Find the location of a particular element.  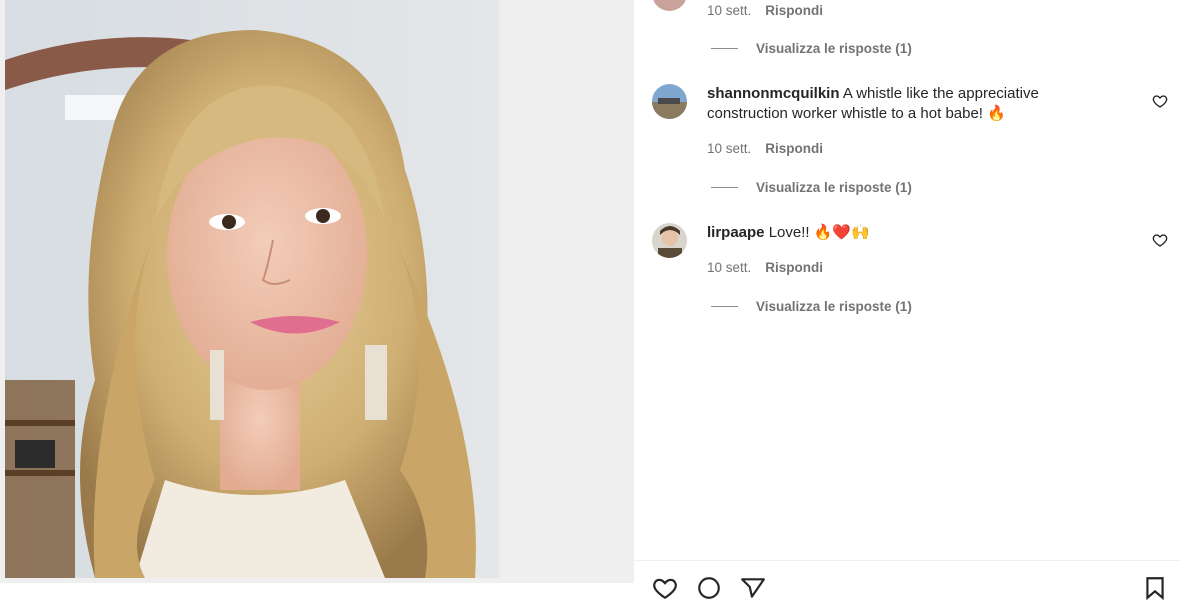

send-icon is located at coordinates (753, 588).